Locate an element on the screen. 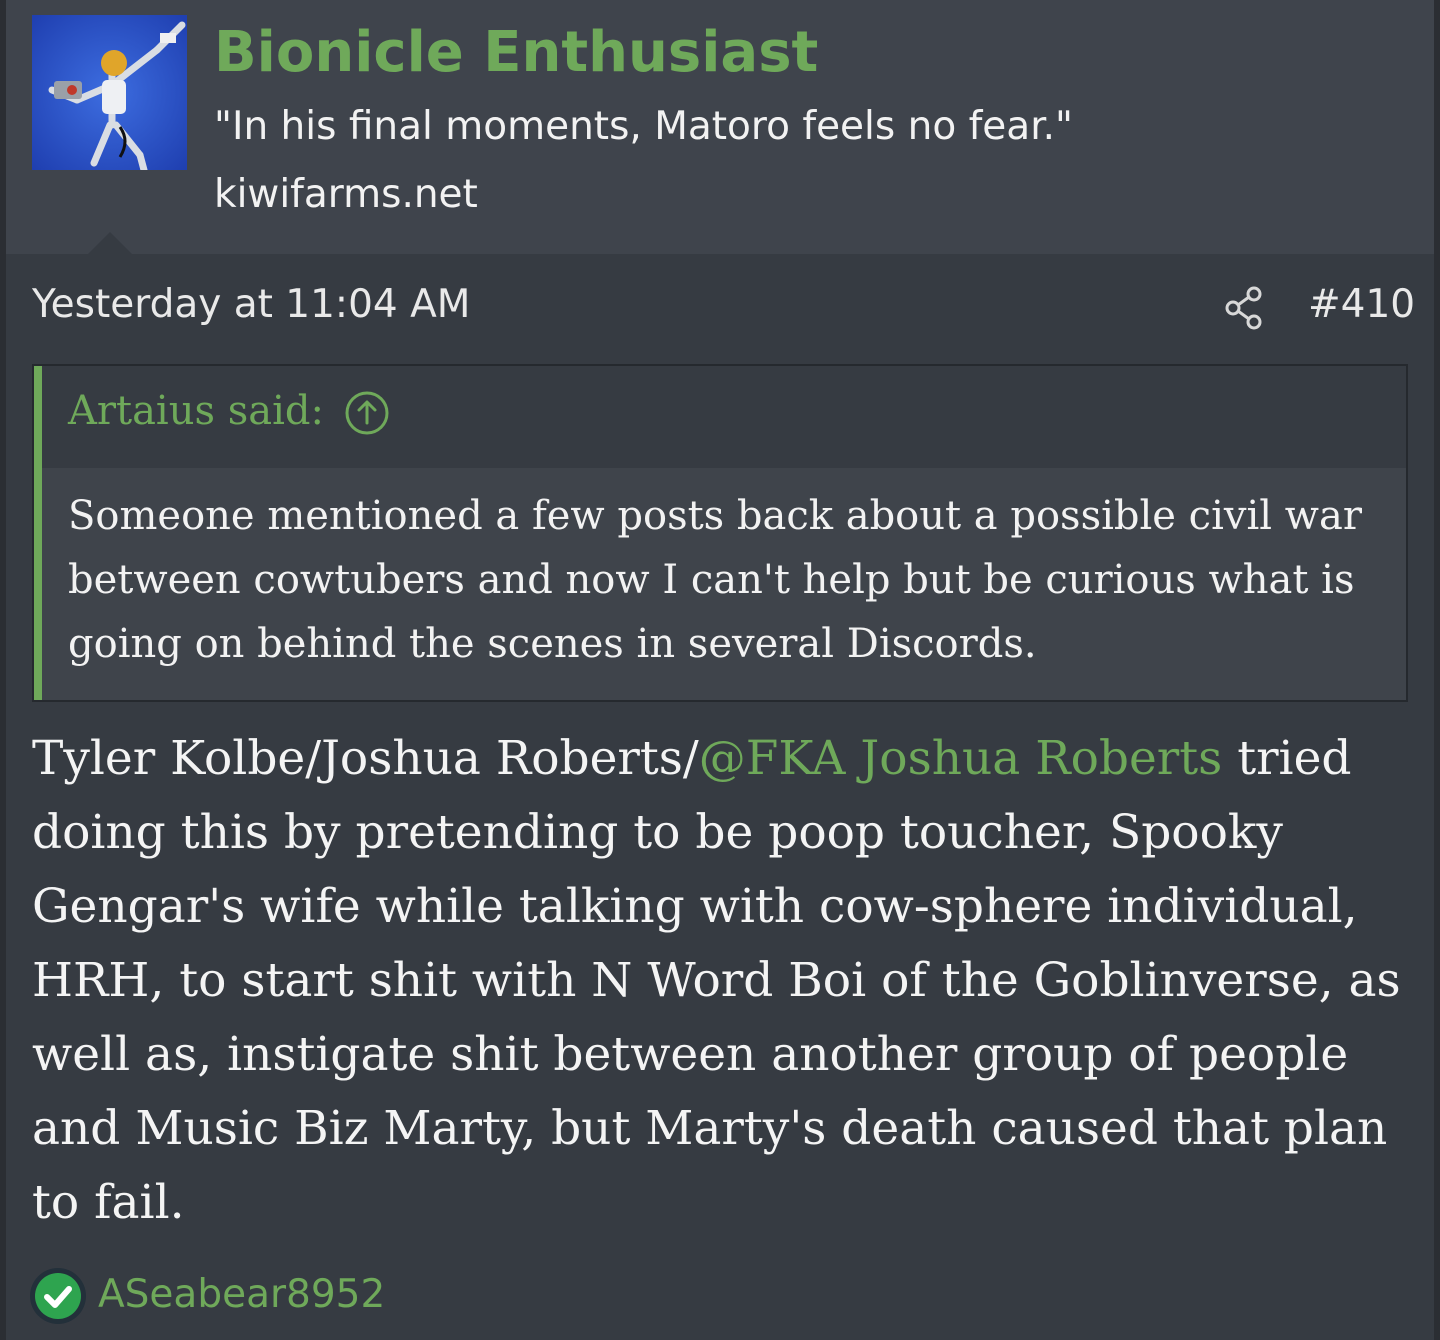  post-timestamp: Yesterday at 11:04 AM is located at coordinates (251, 304).